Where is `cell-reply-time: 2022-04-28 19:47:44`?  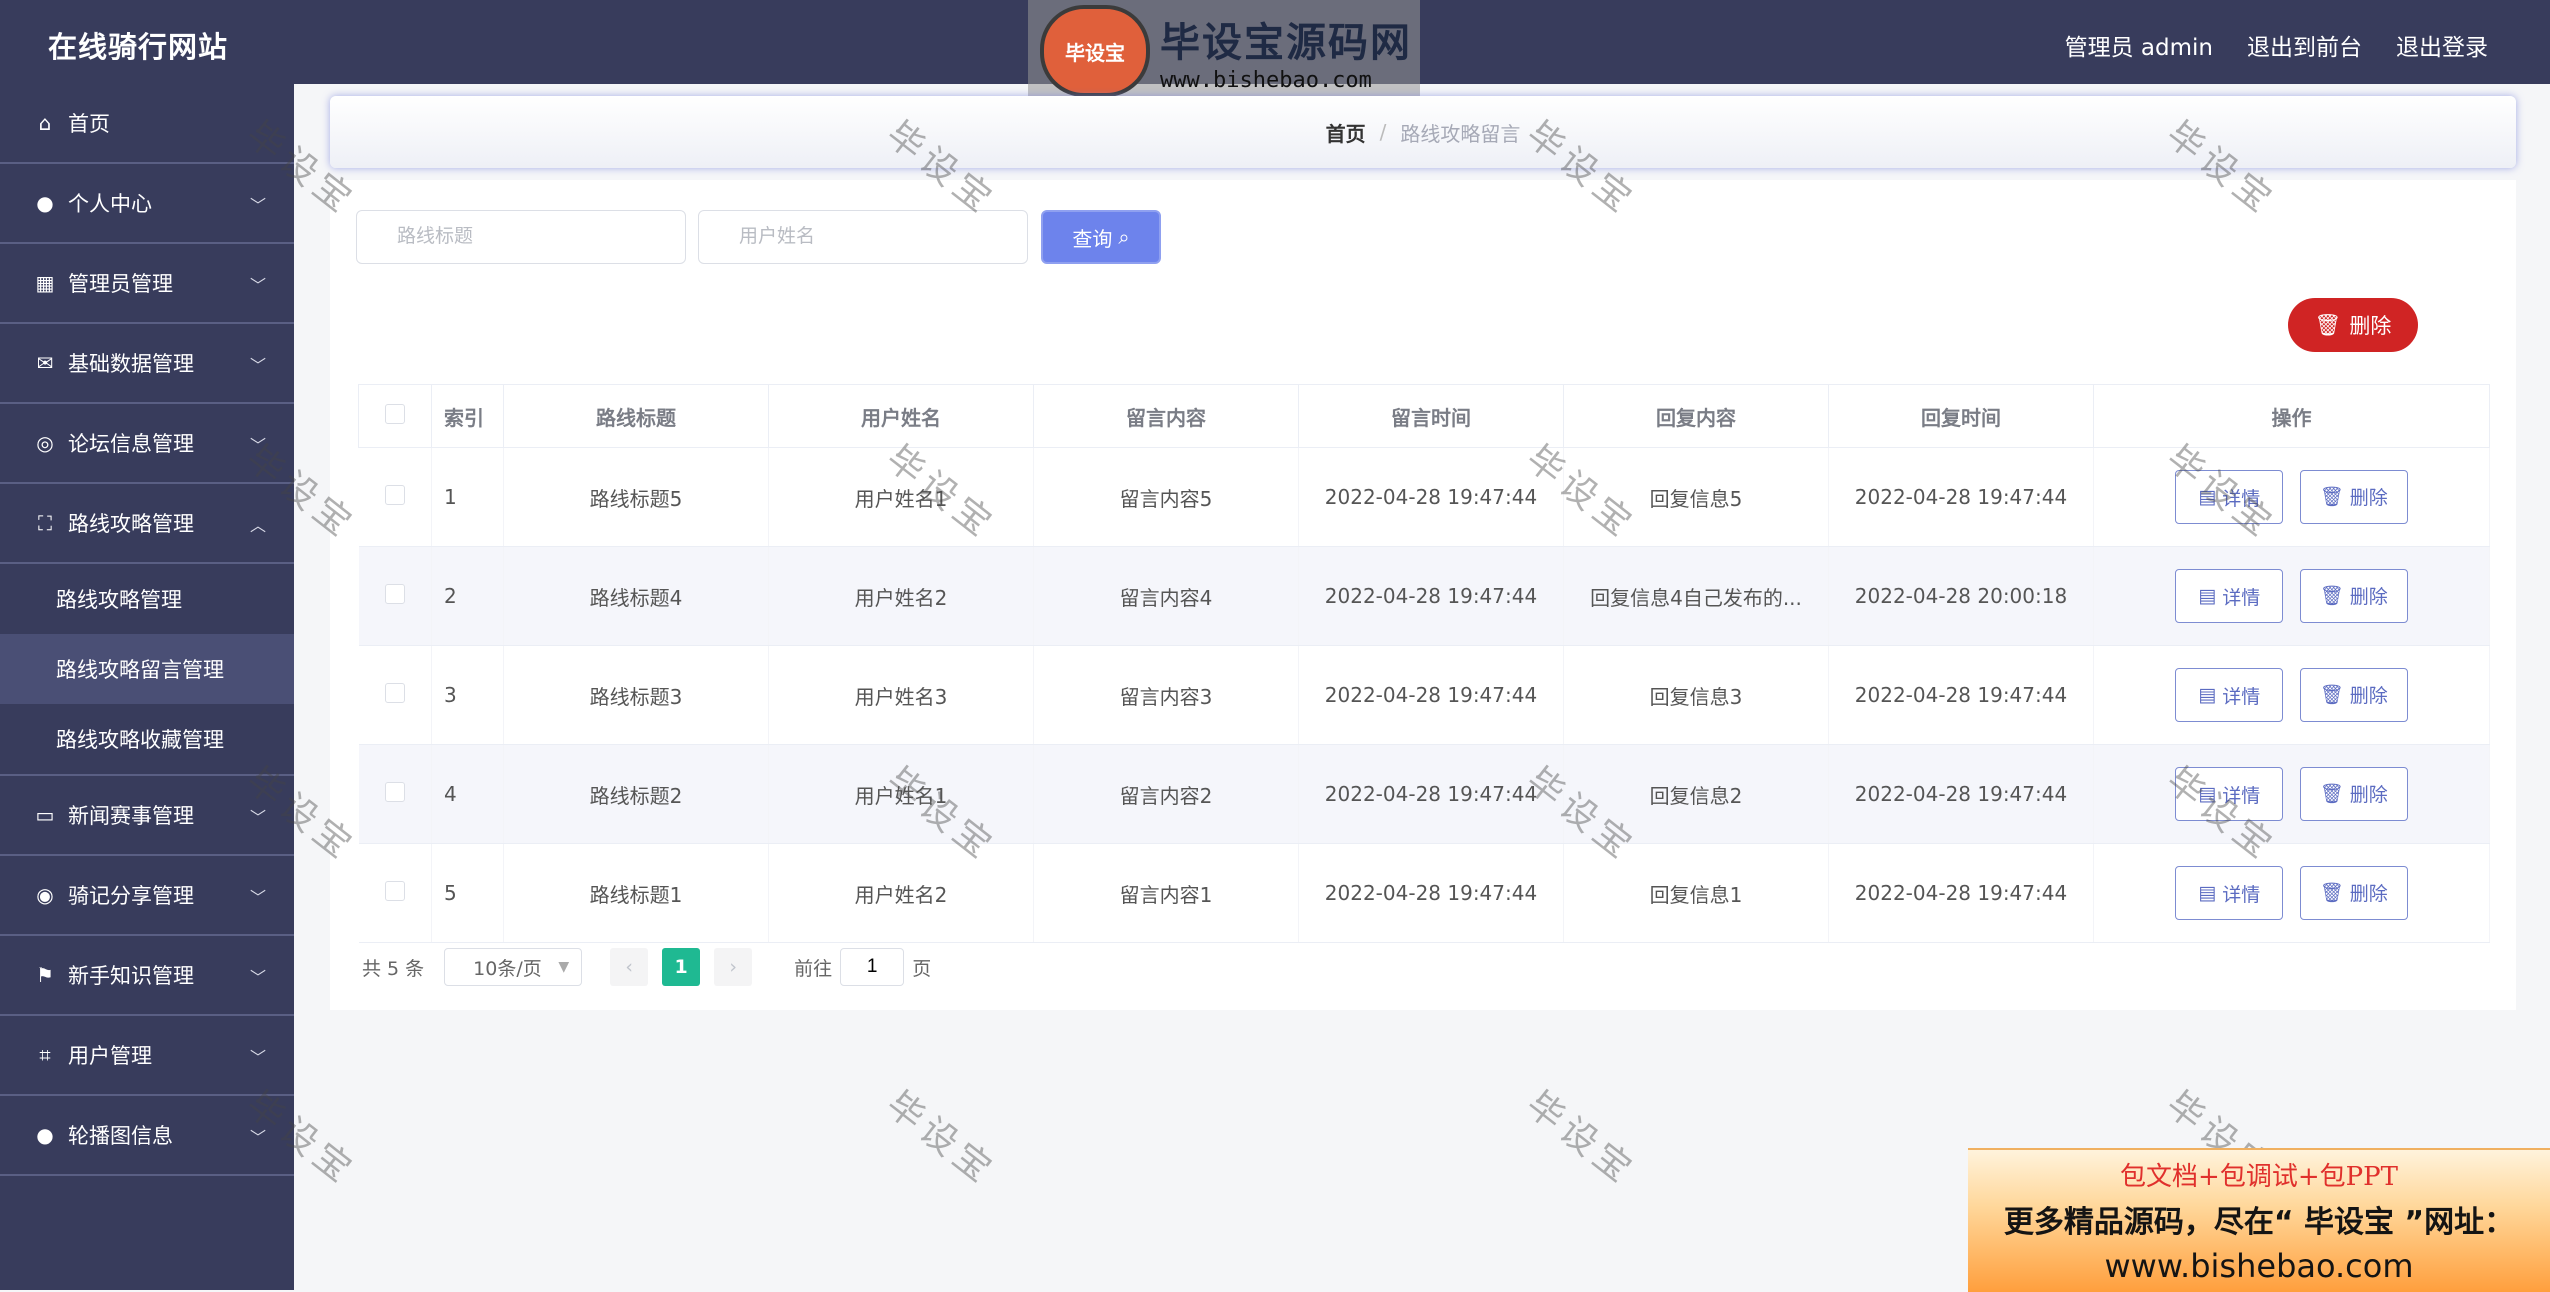 cell-reply-time: 2022-04-28 19:47:44 is located at coordinates (1961, 695).